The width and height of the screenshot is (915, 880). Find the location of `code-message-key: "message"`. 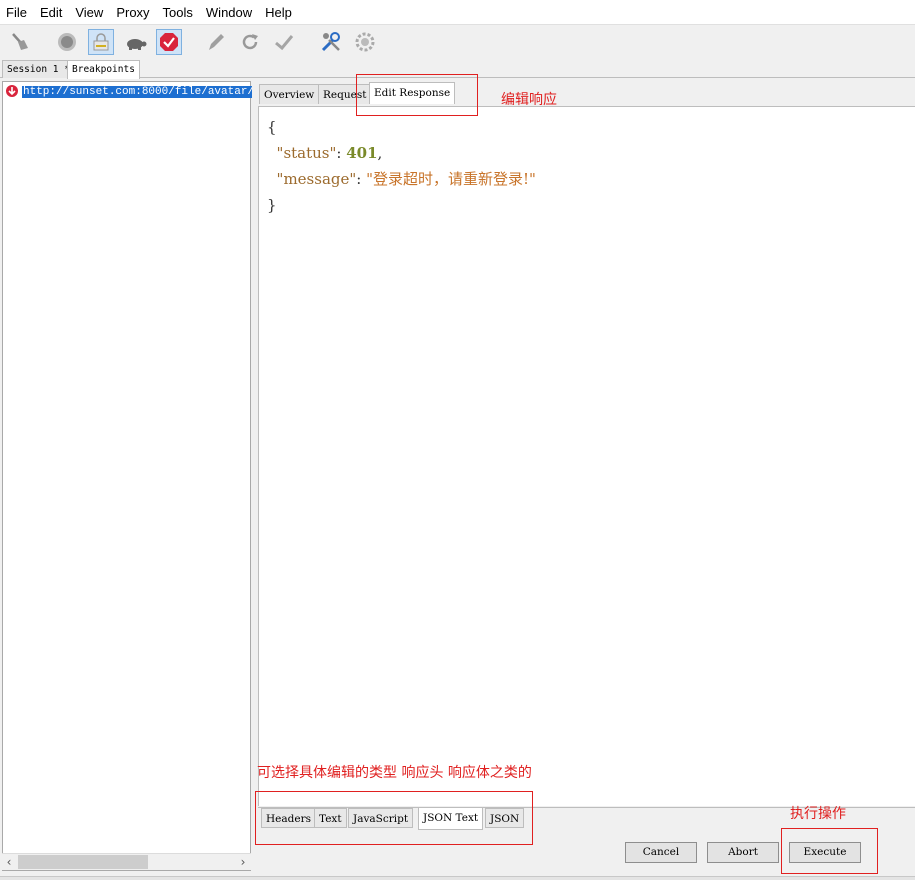

code-message-key: "message" is located at coordinates (316, 179).